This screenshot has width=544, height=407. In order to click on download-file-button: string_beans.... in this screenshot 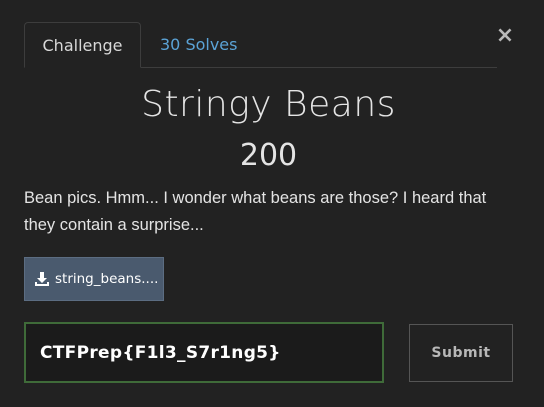, I will do `click(94, 279)`.